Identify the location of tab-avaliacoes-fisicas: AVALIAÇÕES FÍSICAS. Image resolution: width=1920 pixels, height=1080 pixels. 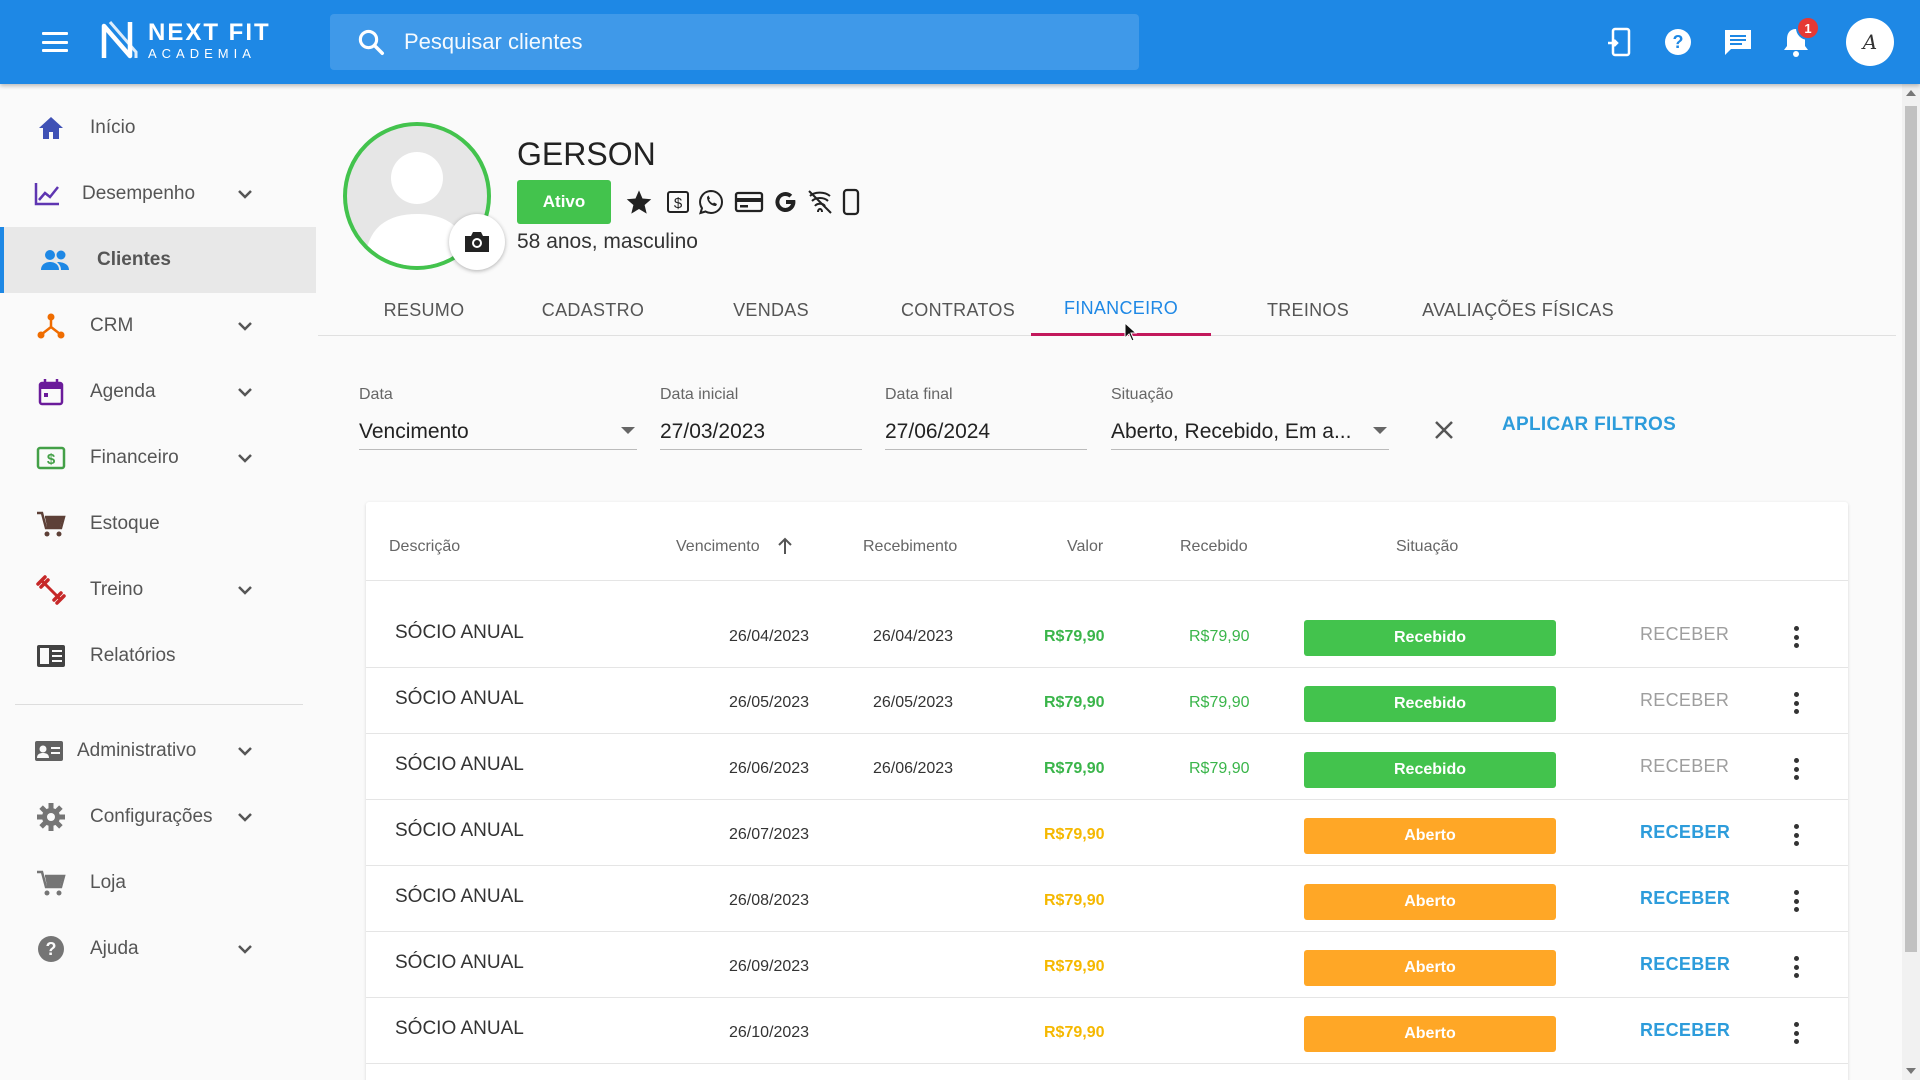
(1518, 310).